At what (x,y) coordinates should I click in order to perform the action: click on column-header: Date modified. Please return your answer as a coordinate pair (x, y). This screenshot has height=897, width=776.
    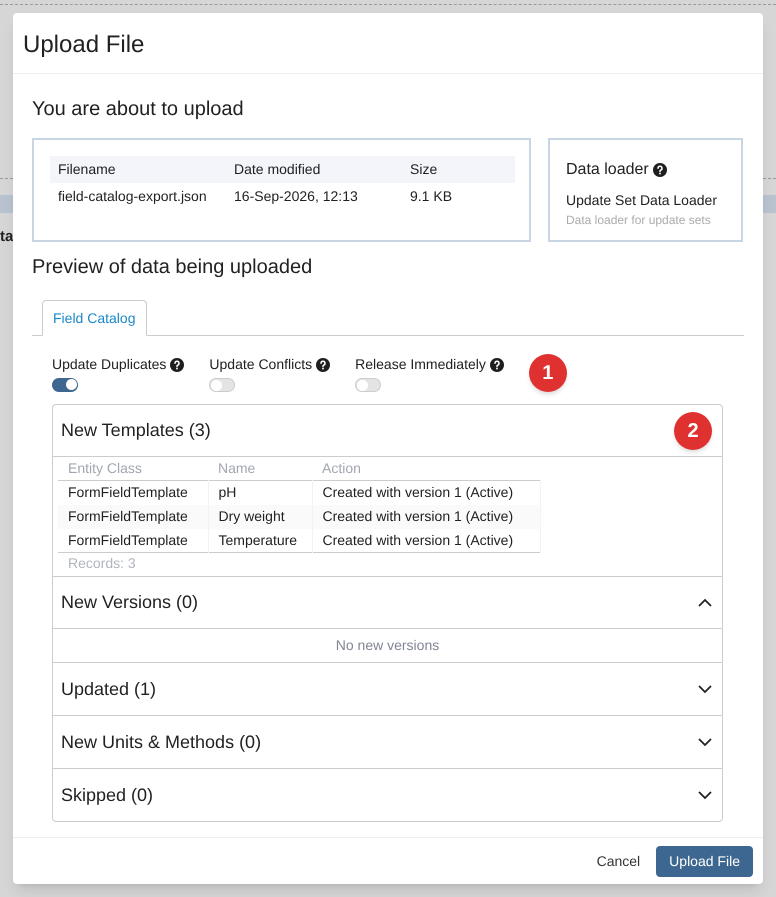
    Looking at the image, I should click on (314, 169).